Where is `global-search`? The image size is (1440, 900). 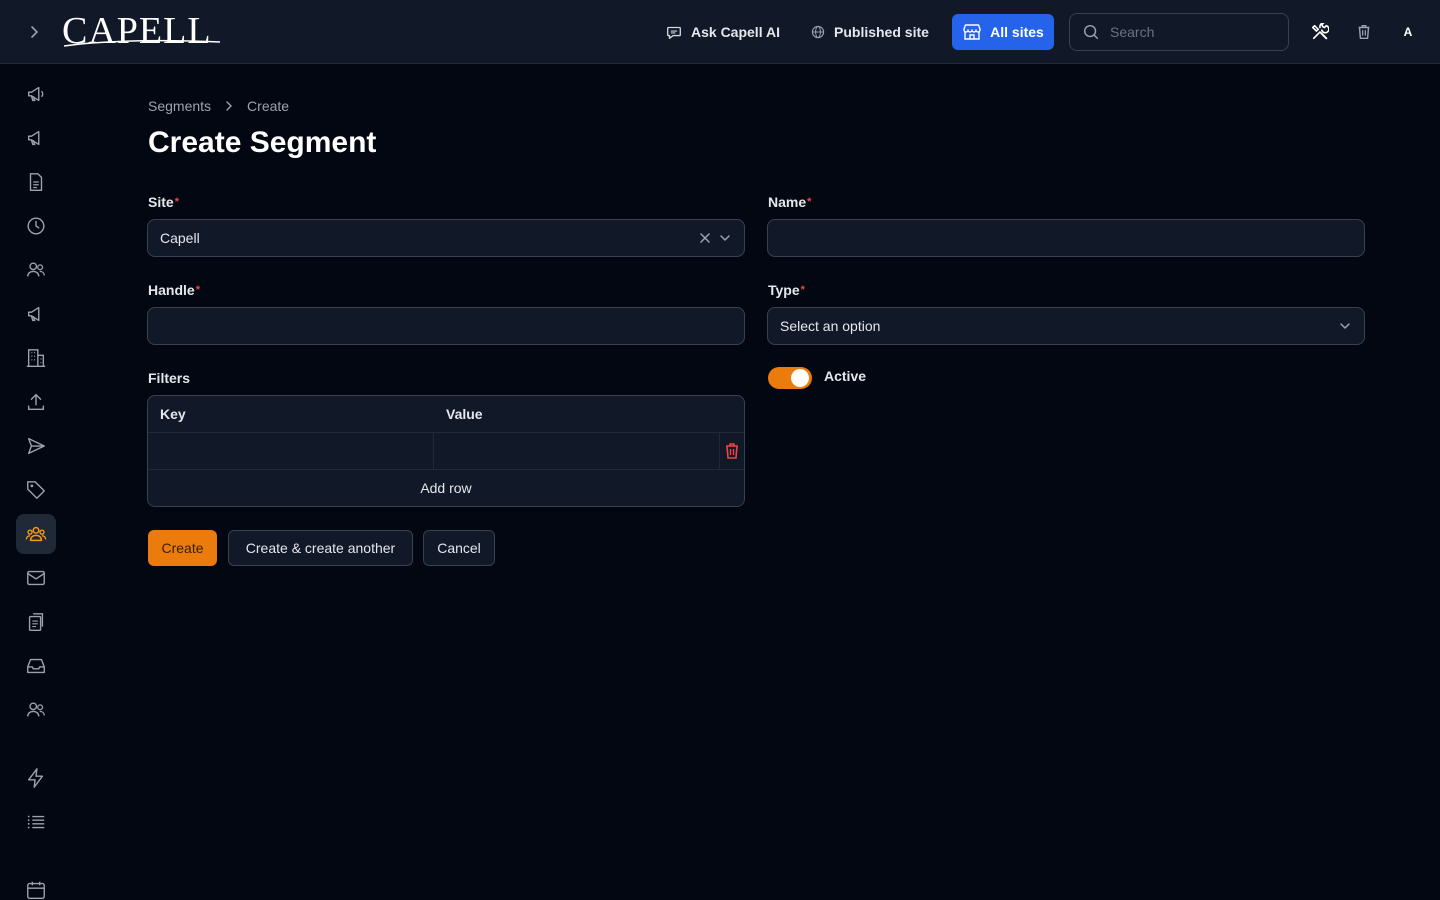
global-search is located at coordinates (1179, 32).